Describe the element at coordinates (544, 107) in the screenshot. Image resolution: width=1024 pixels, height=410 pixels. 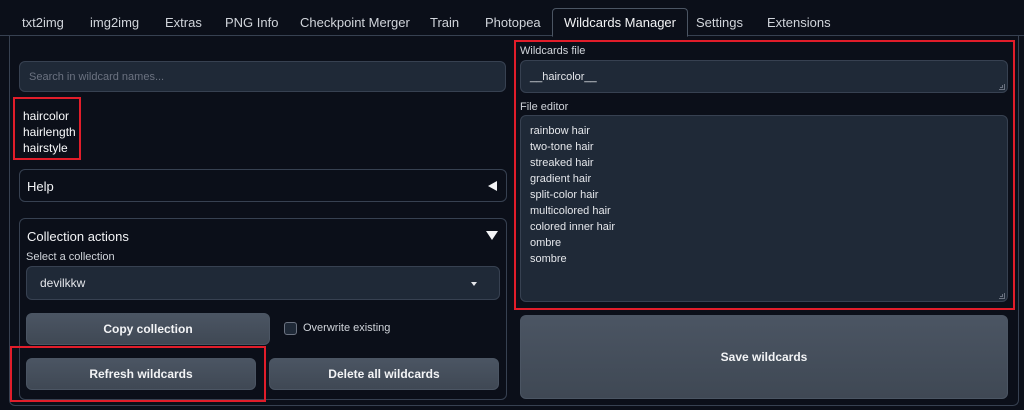
I see `file-editor-label: File editor` at that location.